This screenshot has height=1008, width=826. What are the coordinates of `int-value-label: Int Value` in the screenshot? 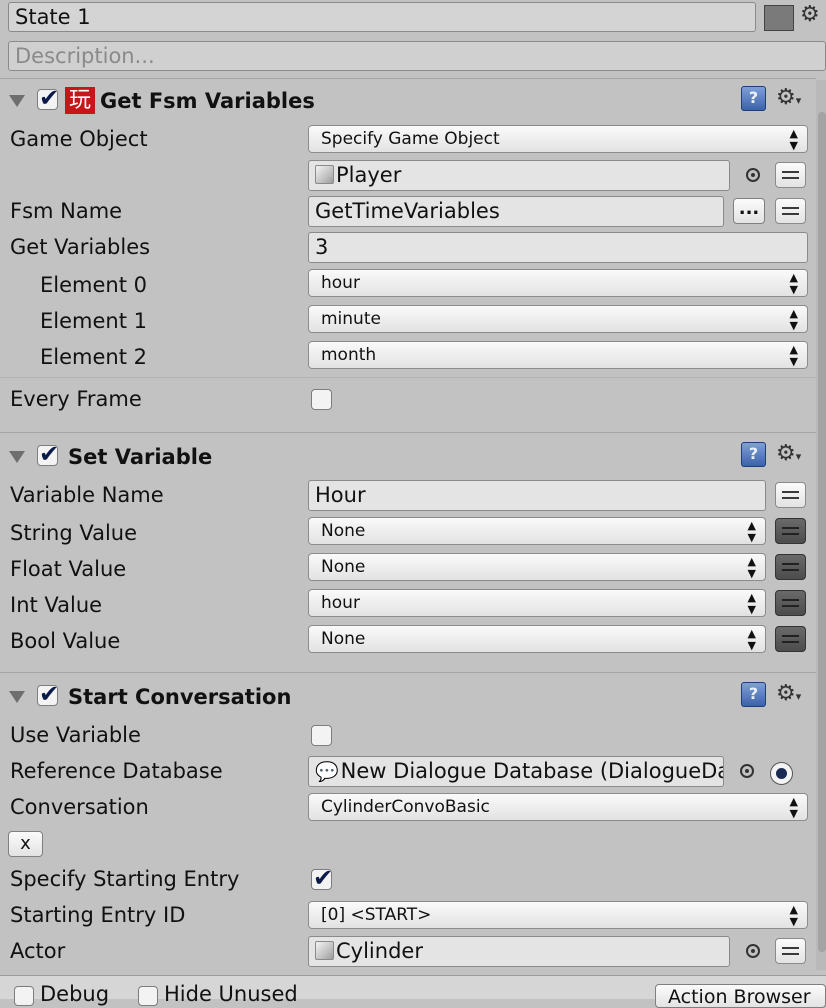 It's located at (56, 605).